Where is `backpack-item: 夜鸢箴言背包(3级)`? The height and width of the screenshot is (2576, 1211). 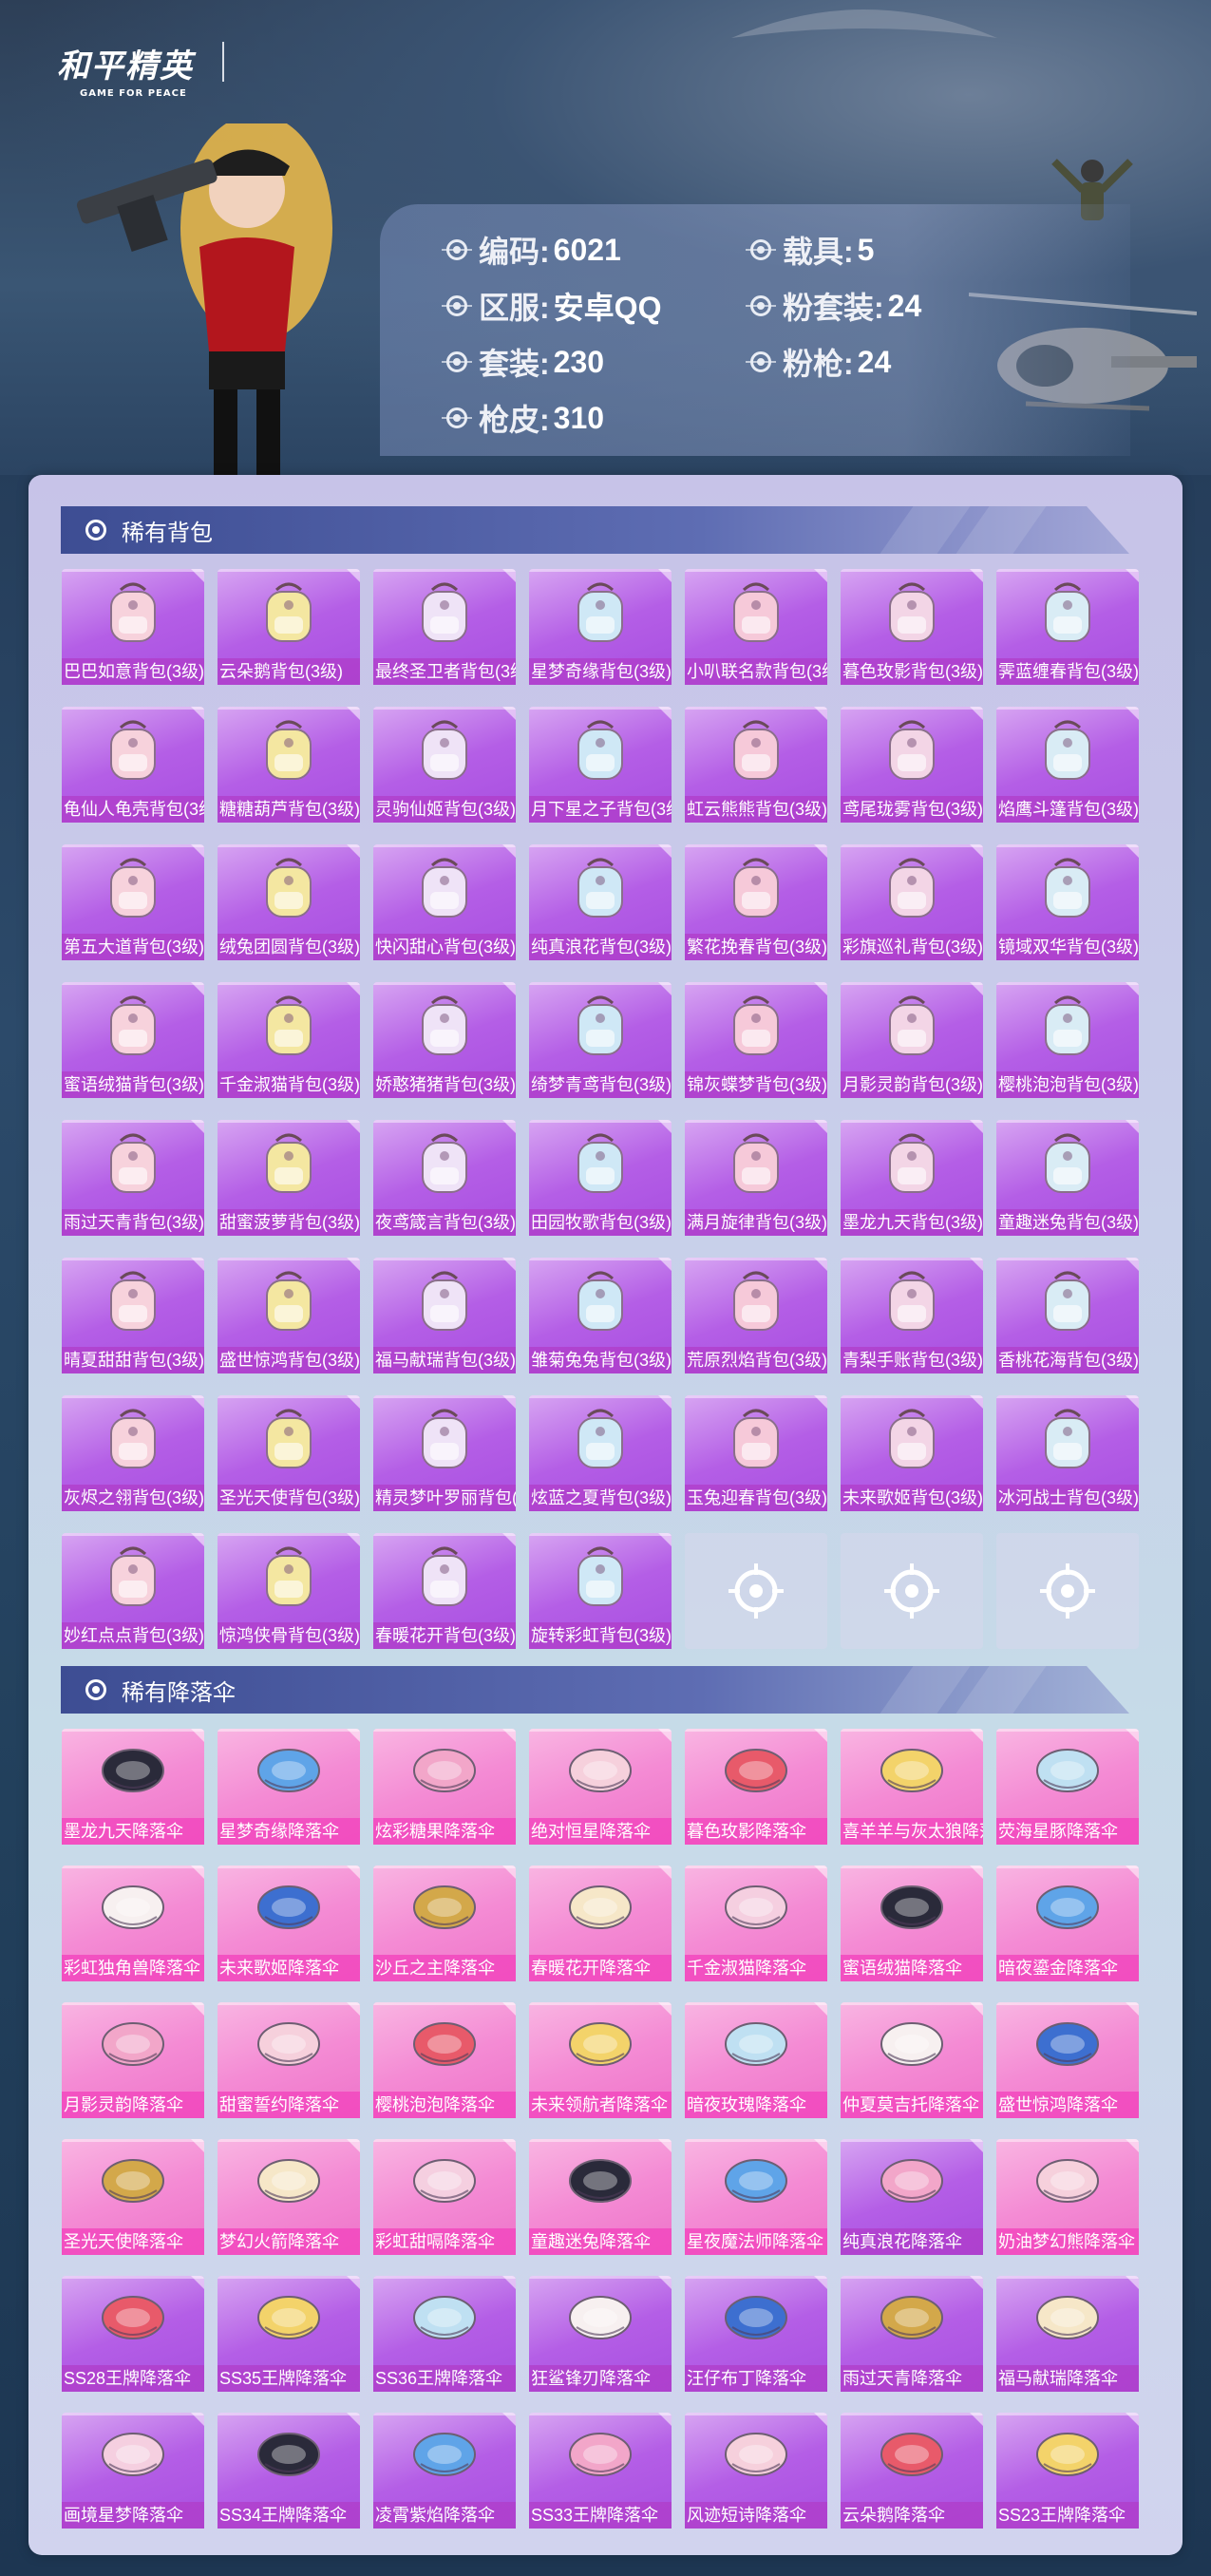
backpack-item: 夜鸢箴言背包(3级) is located at coordinates (444, 1178).